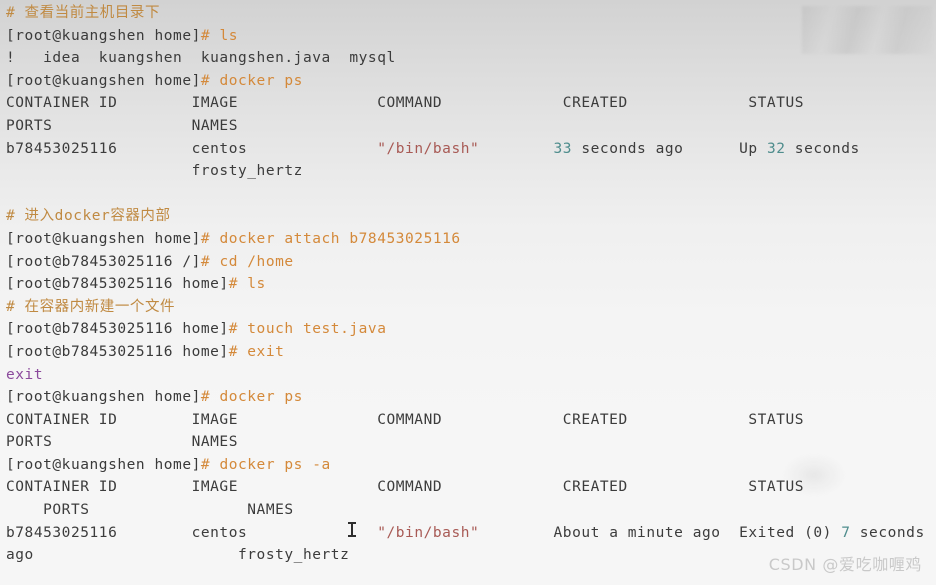 The width and height of the screenshot is (936, 585). Describe the element at coordinates (468, 442) in the screenshot. I see `terminal-line-hdr2-line2: PORTS NAMES` at that location.